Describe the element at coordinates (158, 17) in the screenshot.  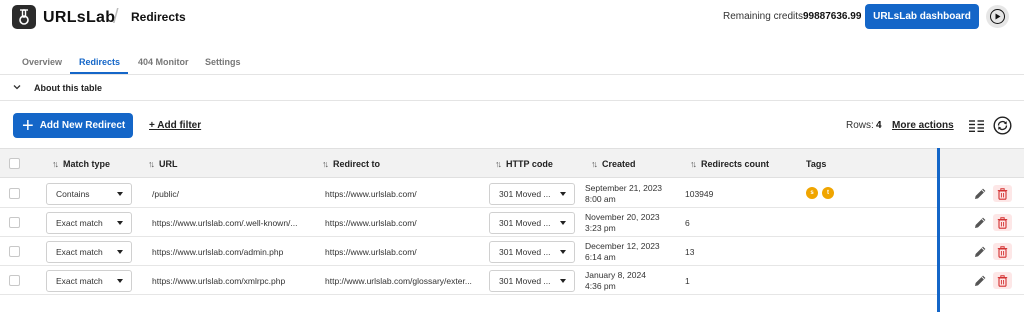
I see `breadcrumb: Redirects` at that location.